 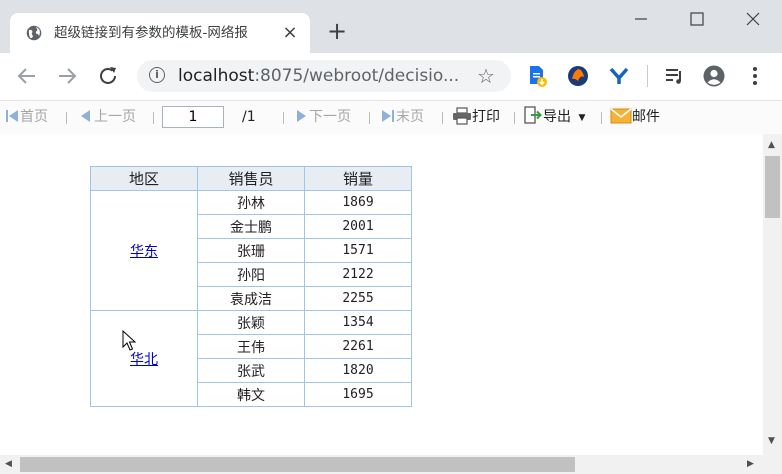 What do you see at coordinates (619, 76) in the screenshot?
I see `y-extension-icon` at bounding box center [619, 76].